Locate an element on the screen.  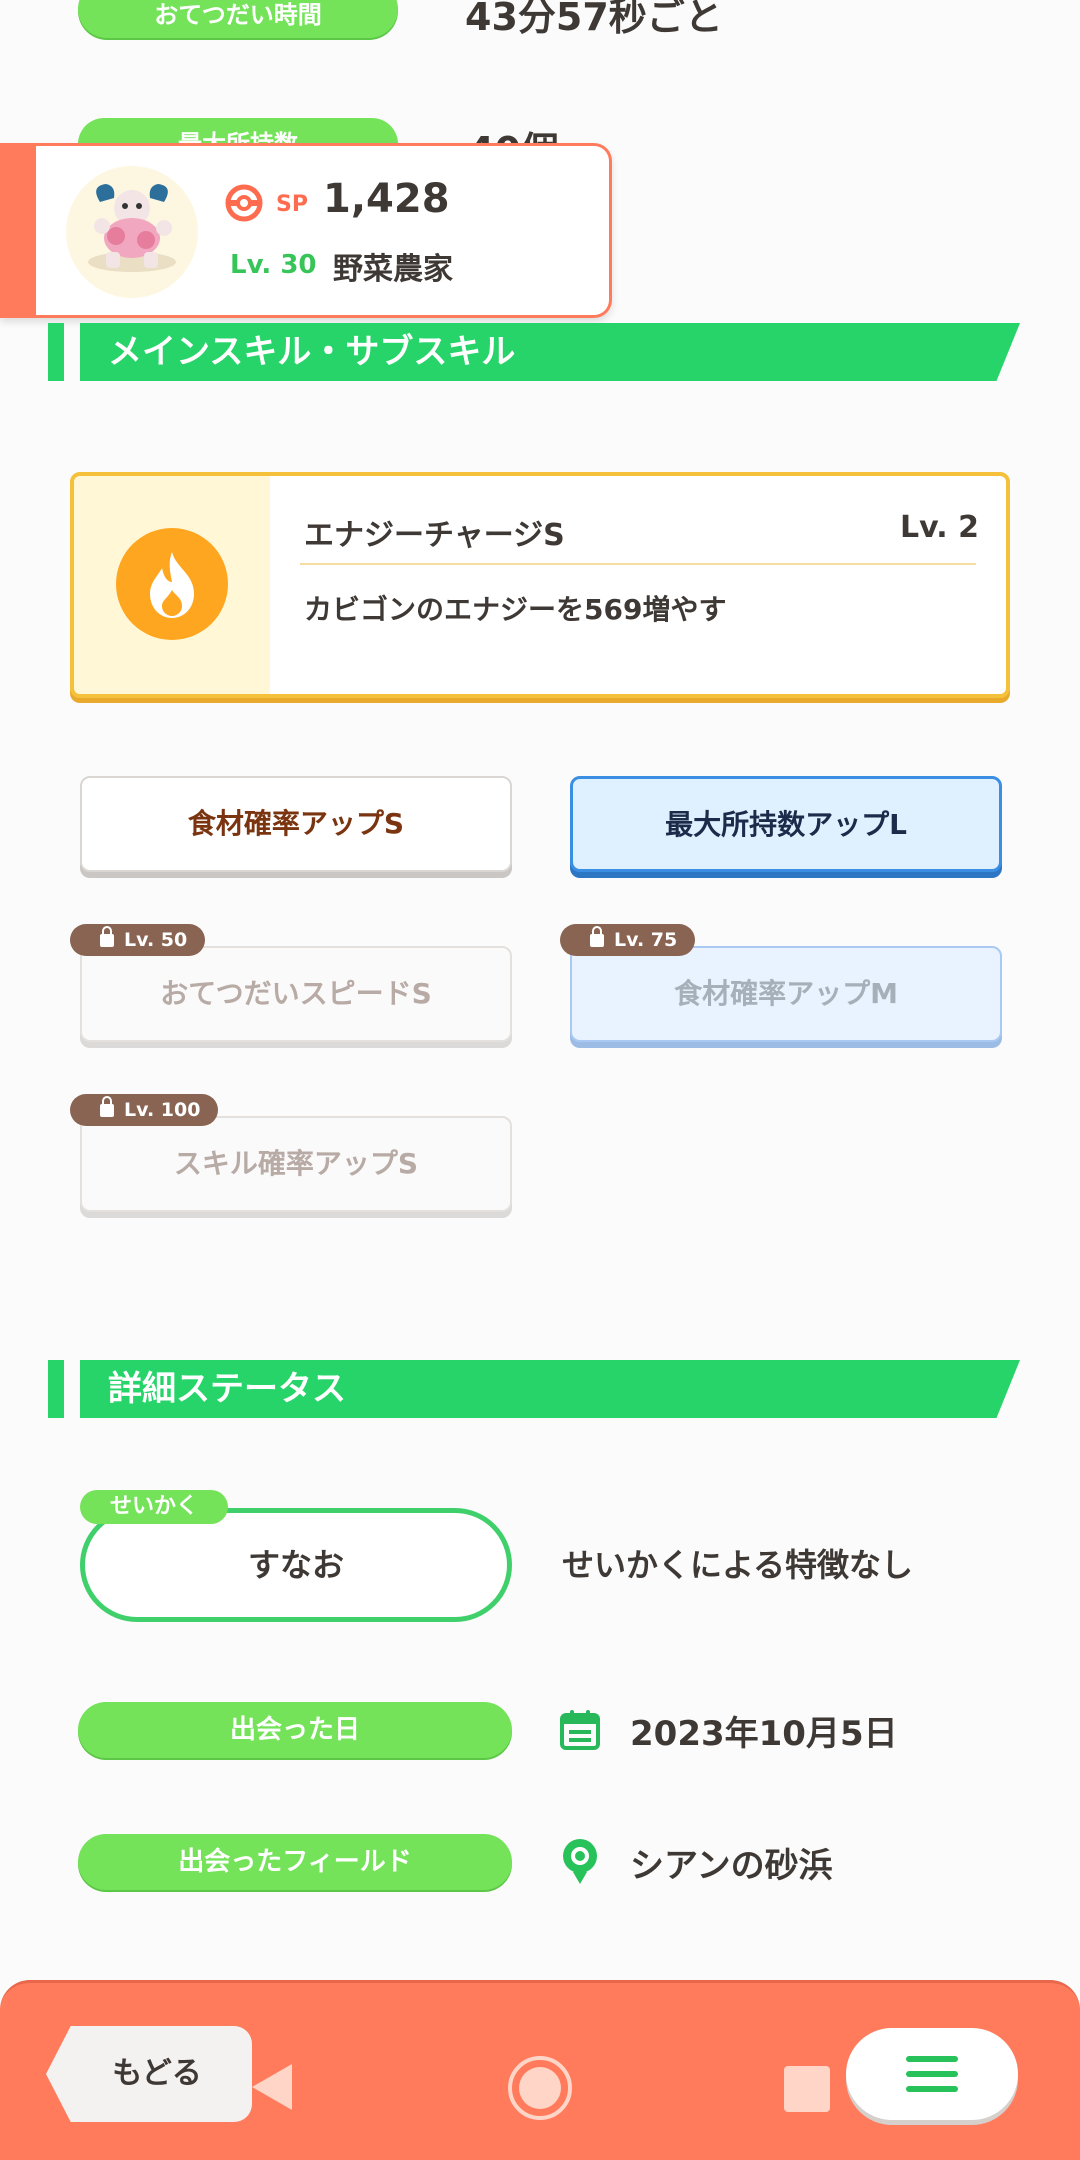
main-skill-name: エナジーチャージS is located at coordinates (434, 535).